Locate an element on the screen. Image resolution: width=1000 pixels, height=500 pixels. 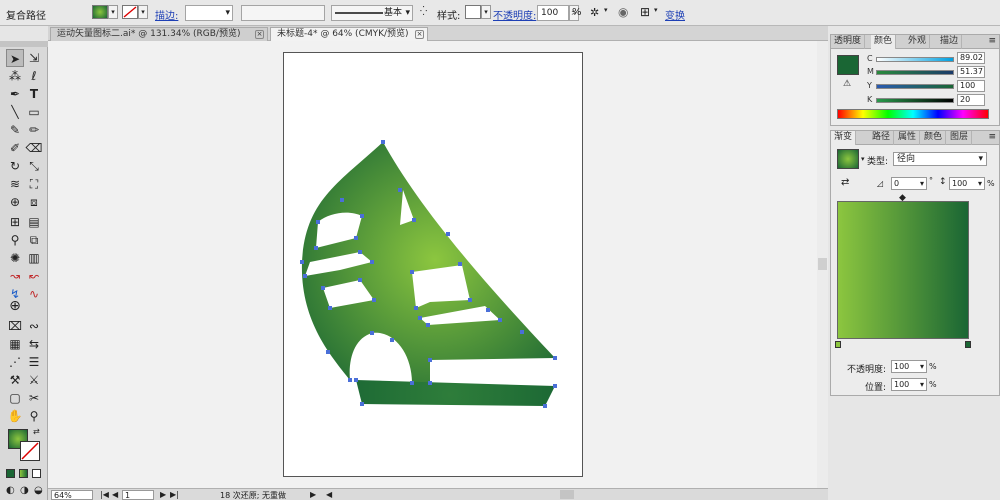
channel-y-label: Y is located at coordinates (869, 85).